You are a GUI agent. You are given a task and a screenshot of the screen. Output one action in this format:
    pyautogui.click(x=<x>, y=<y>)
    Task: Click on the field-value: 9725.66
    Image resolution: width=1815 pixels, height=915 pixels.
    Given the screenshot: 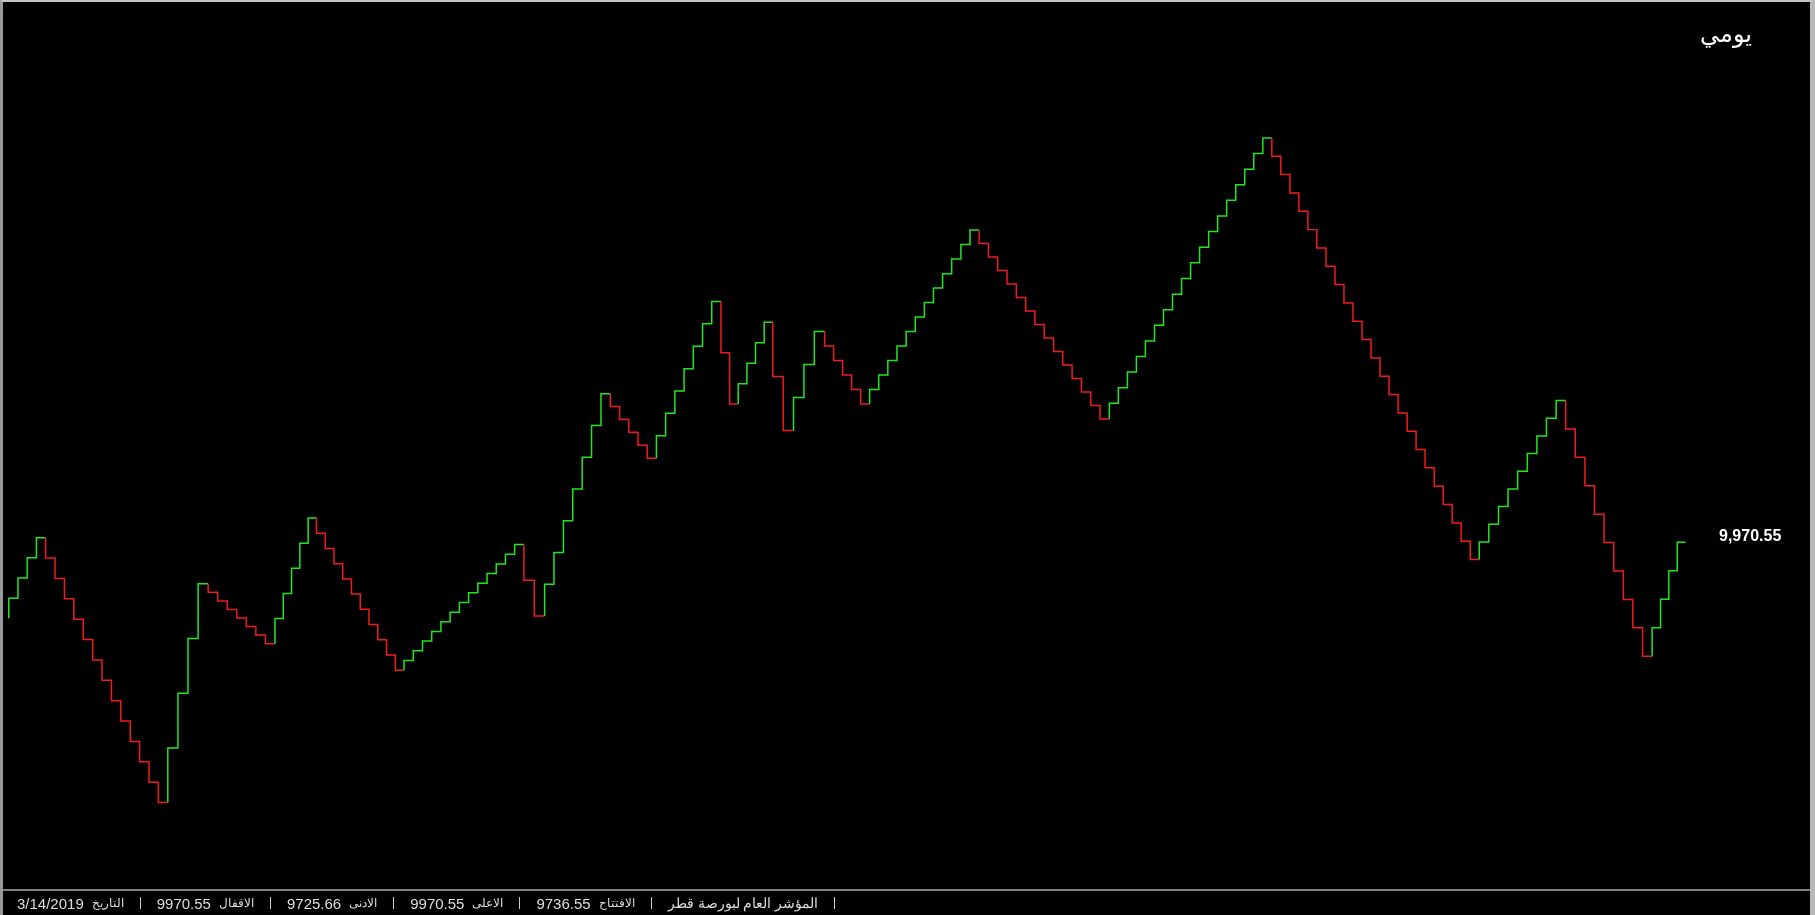 What is the action you would take?
    pyautogui.click(x=314, y=903)
    